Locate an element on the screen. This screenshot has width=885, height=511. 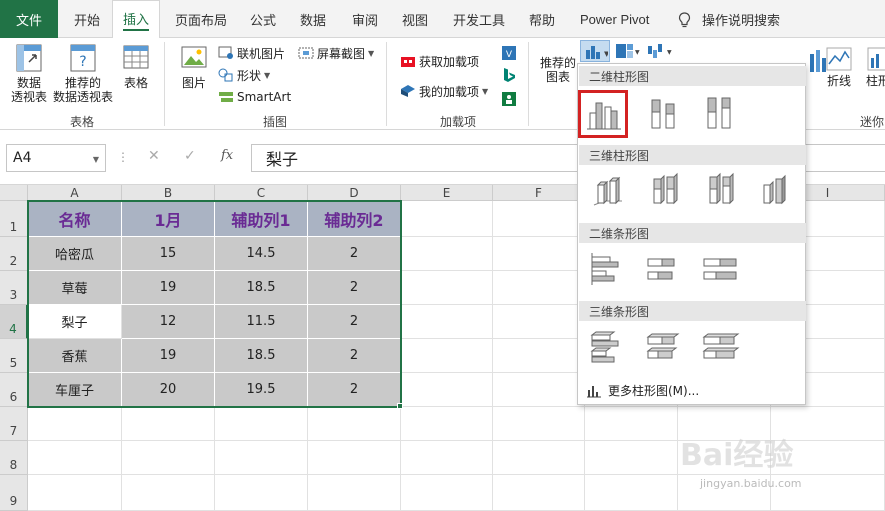
table-button: 表格 is located at coordinates (136, 66).